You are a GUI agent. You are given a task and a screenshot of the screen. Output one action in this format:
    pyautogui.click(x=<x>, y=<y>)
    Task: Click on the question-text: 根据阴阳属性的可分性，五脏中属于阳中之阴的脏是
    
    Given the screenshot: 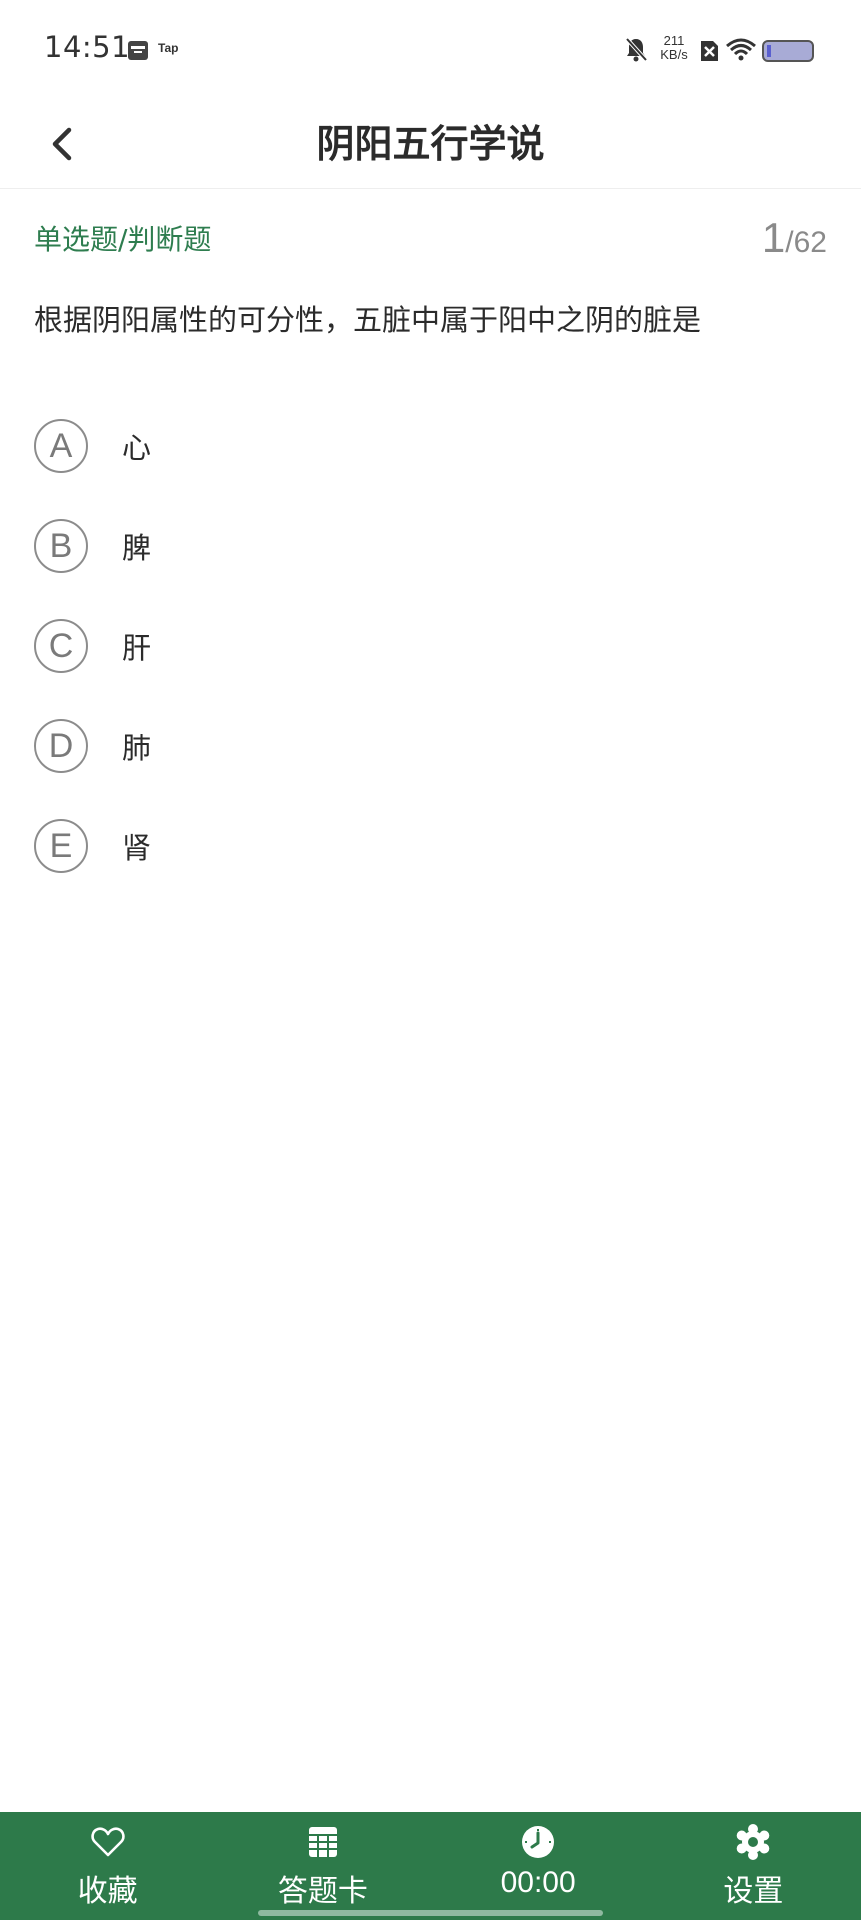 What is the action you would take?
    pyautogui.click(x=368, y=320)
    